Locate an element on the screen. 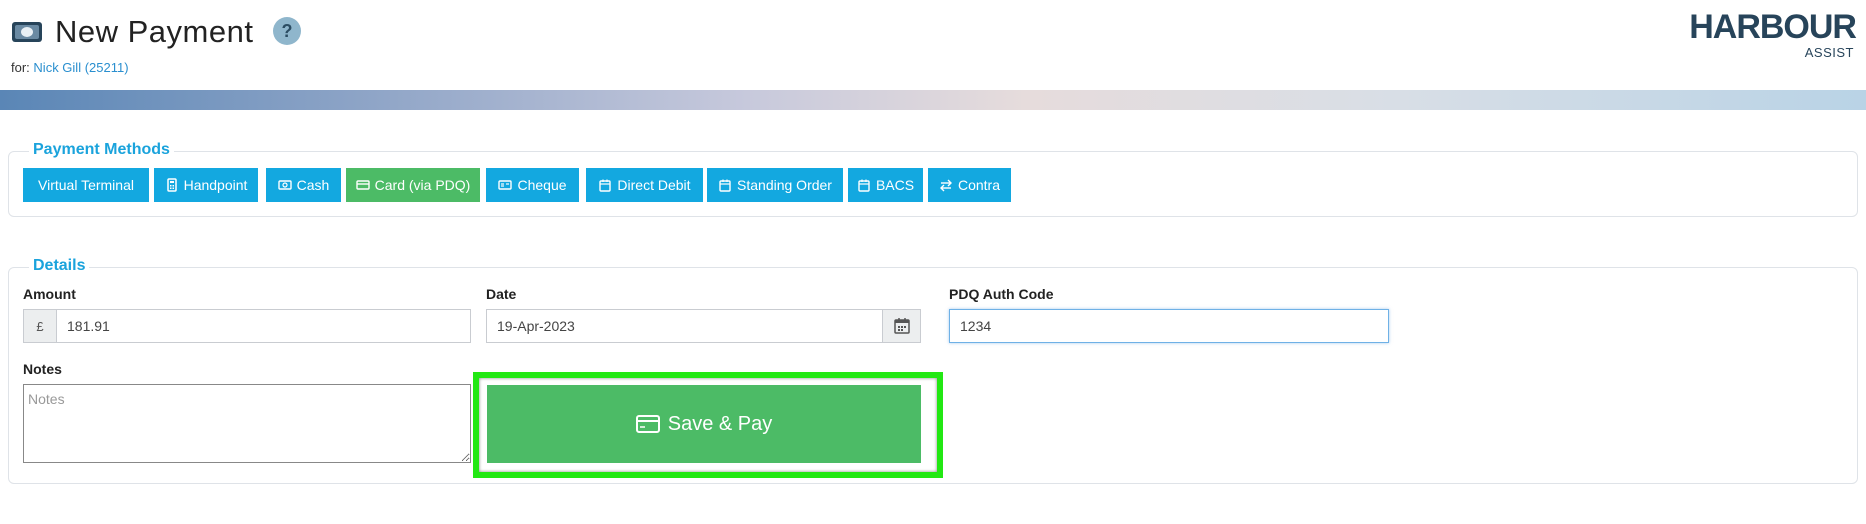 The width and height of the screenshot is (1866, 524). help-icon: ? is located at coordinates (287, 31).